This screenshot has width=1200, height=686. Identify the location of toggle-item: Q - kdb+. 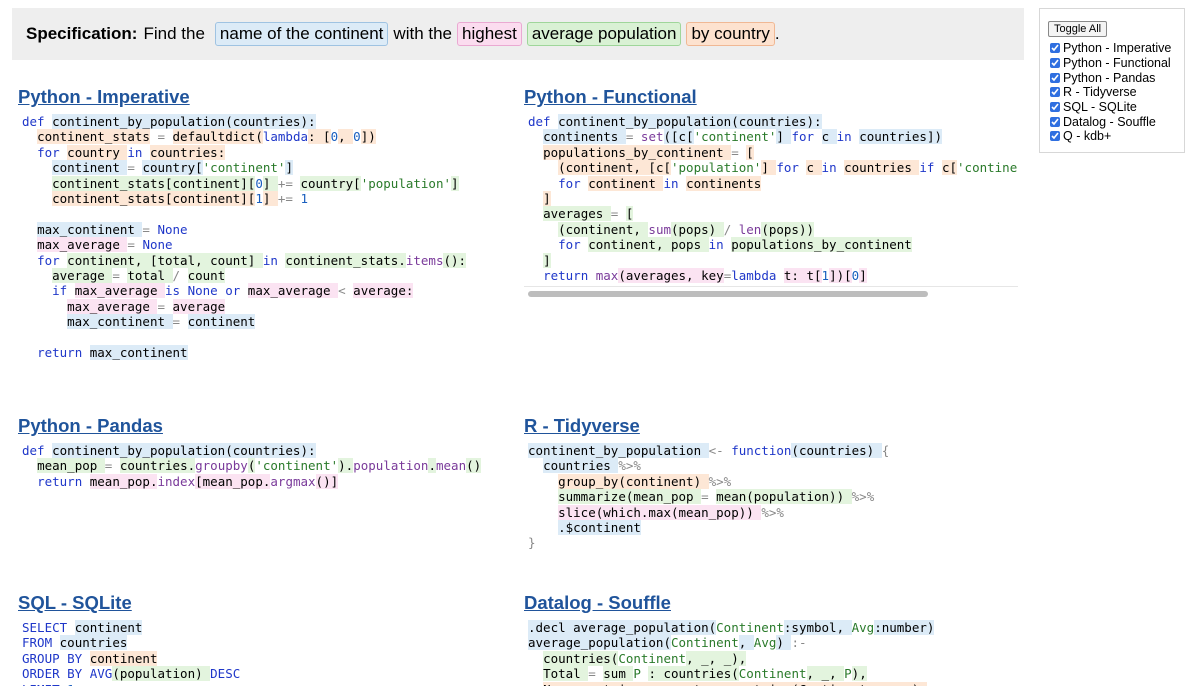
(1116, 136).